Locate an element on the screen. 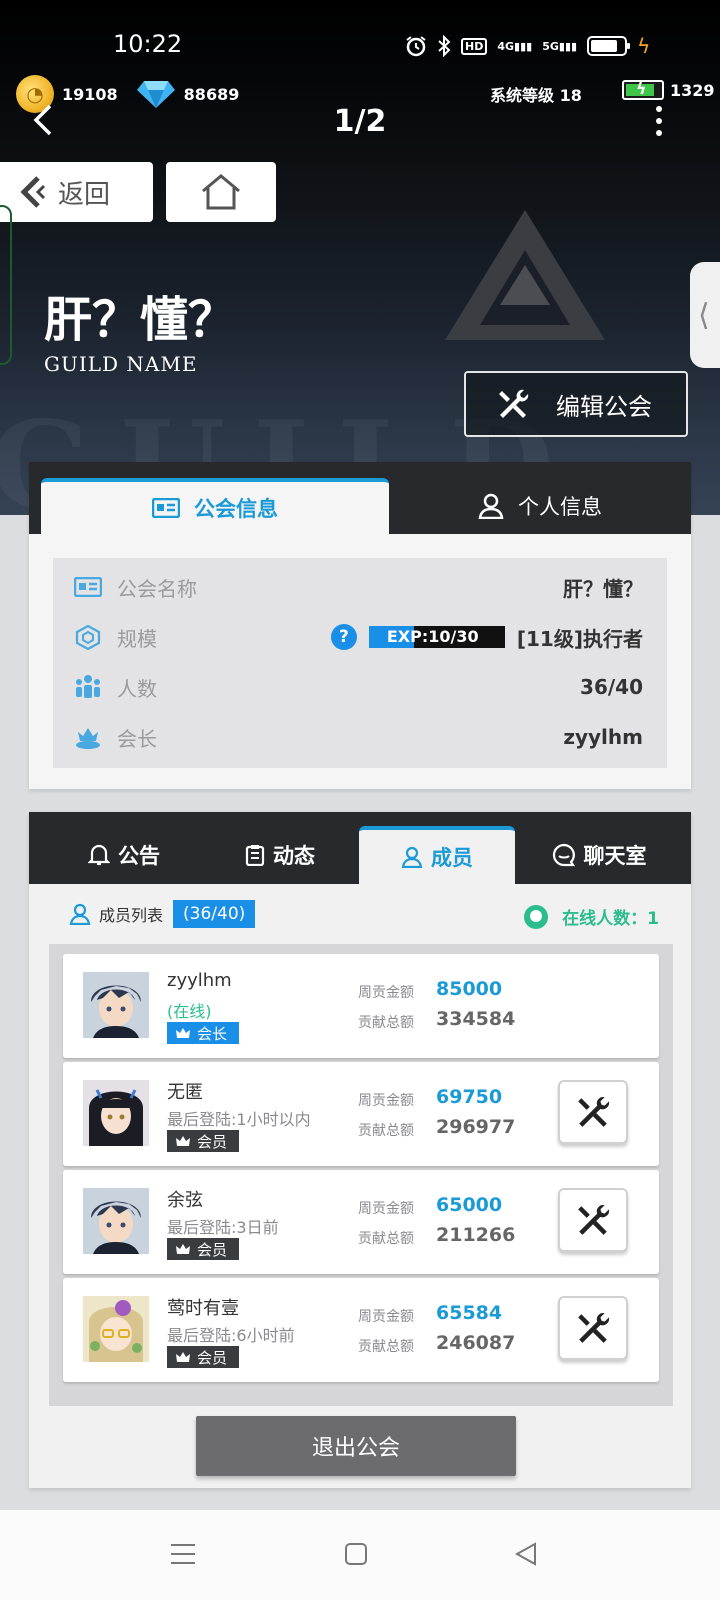 The image size is (720, 1600). member-name: 余弦 is located at coordinates (185, 1200).